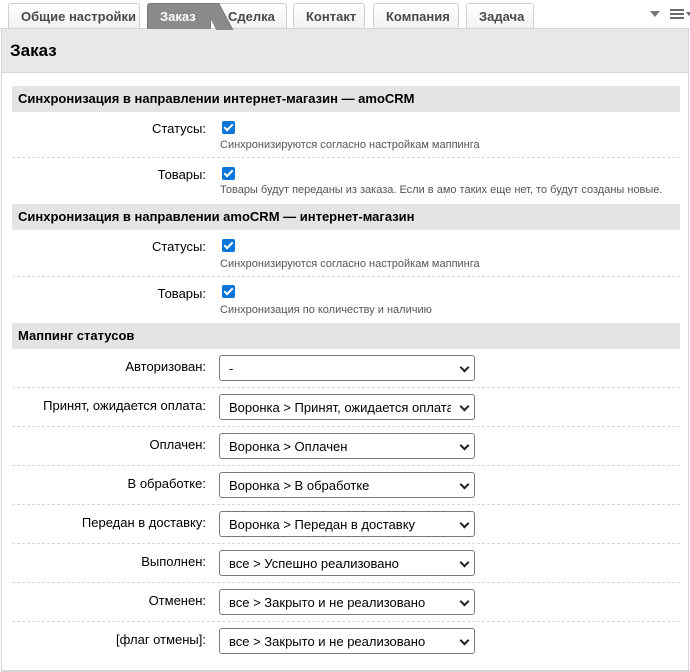  I want to click on menu-icon, so click(680, 14).